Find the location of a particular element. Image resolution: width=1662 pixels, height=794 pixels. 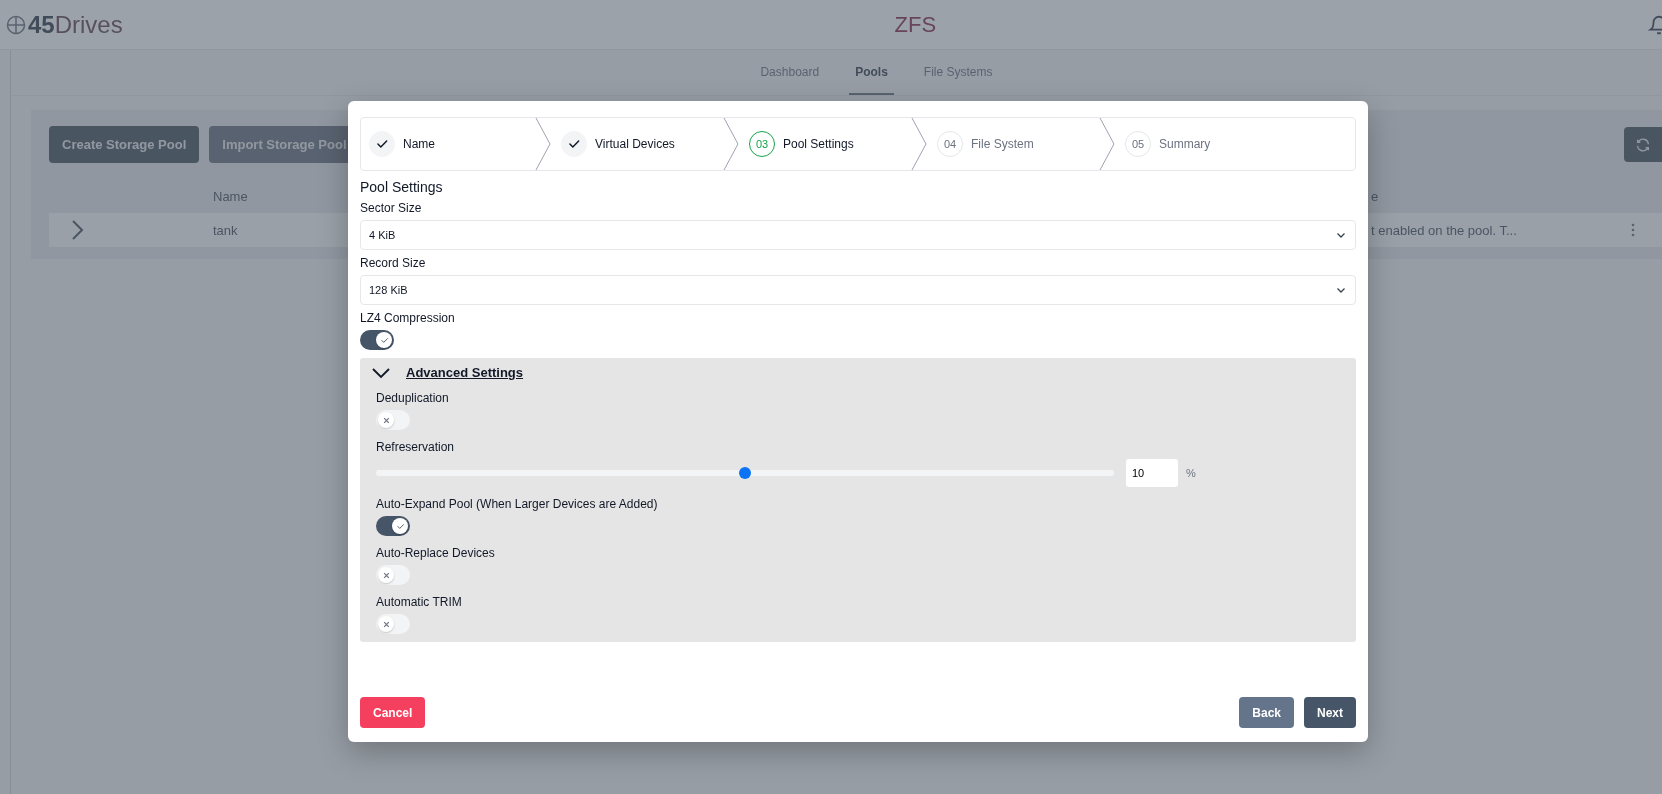

field-label: Deduplication is located at coordinates (413, 398).